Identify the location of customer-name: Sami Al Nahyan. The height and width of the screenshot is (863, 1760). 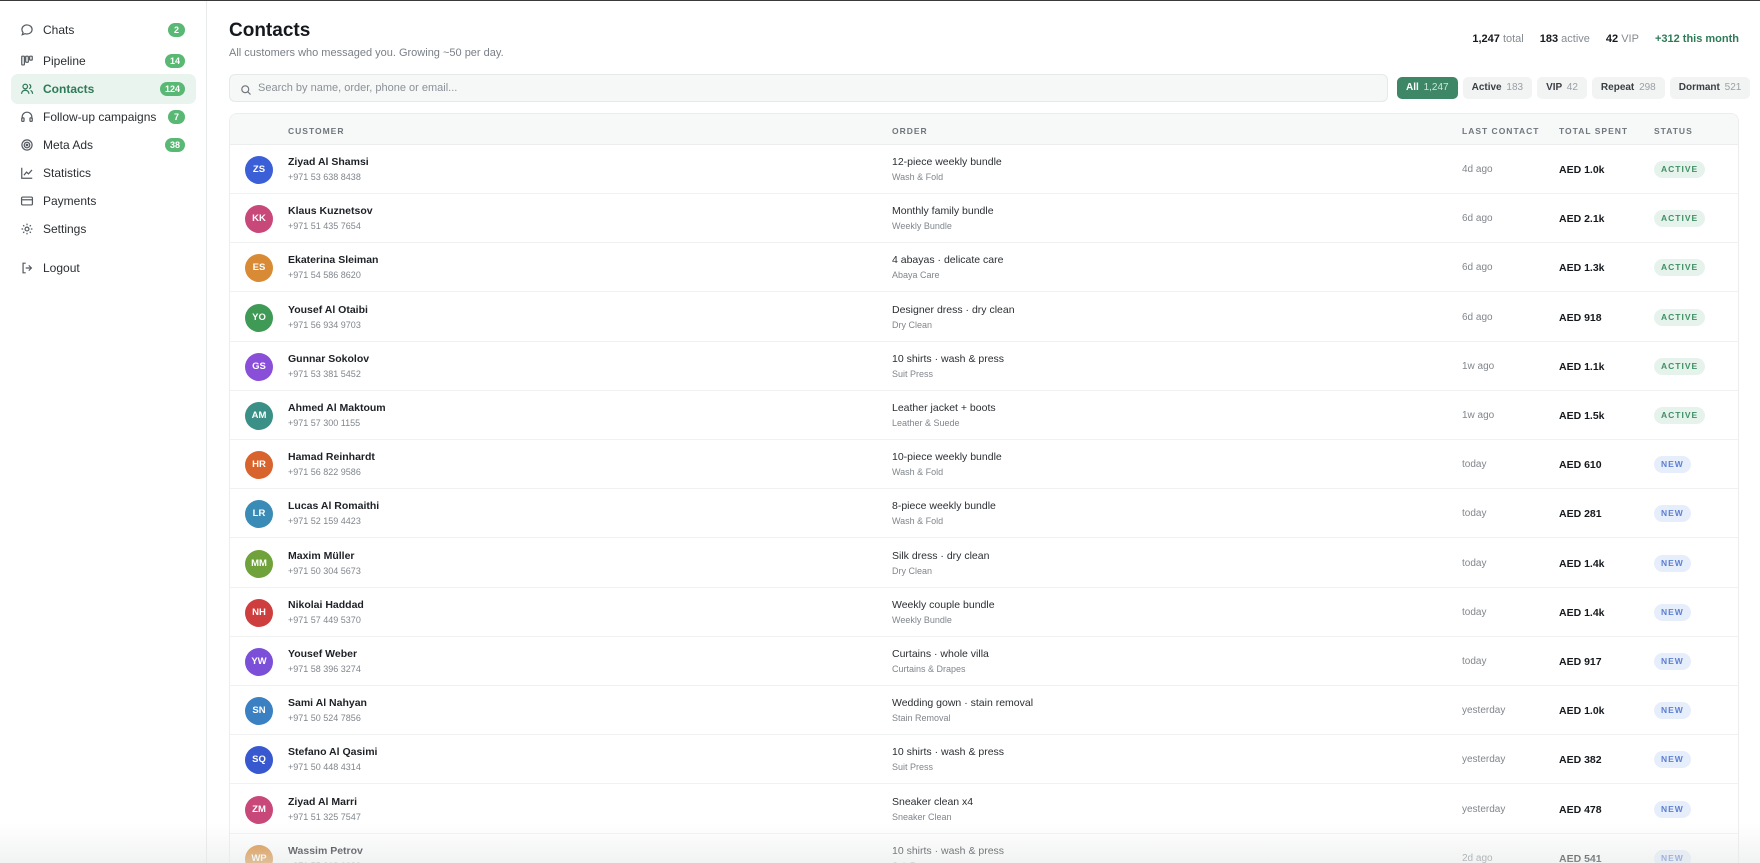
(327, 703).